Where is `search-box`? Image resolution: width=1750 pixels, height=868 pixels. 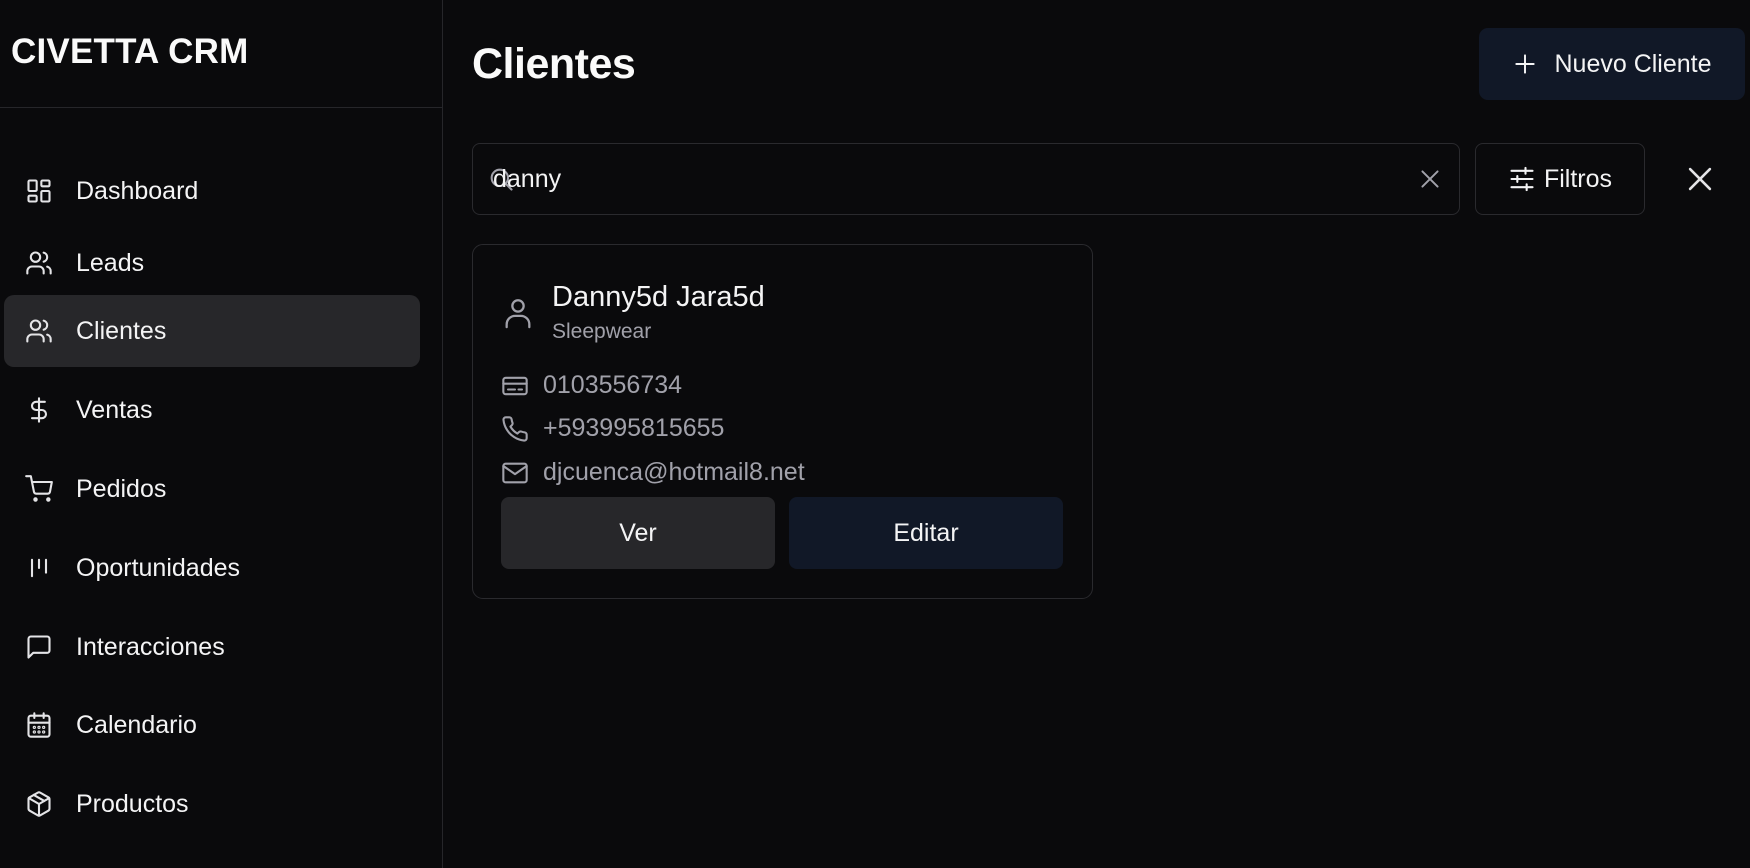
search-box is located at coordinates (966, 179).